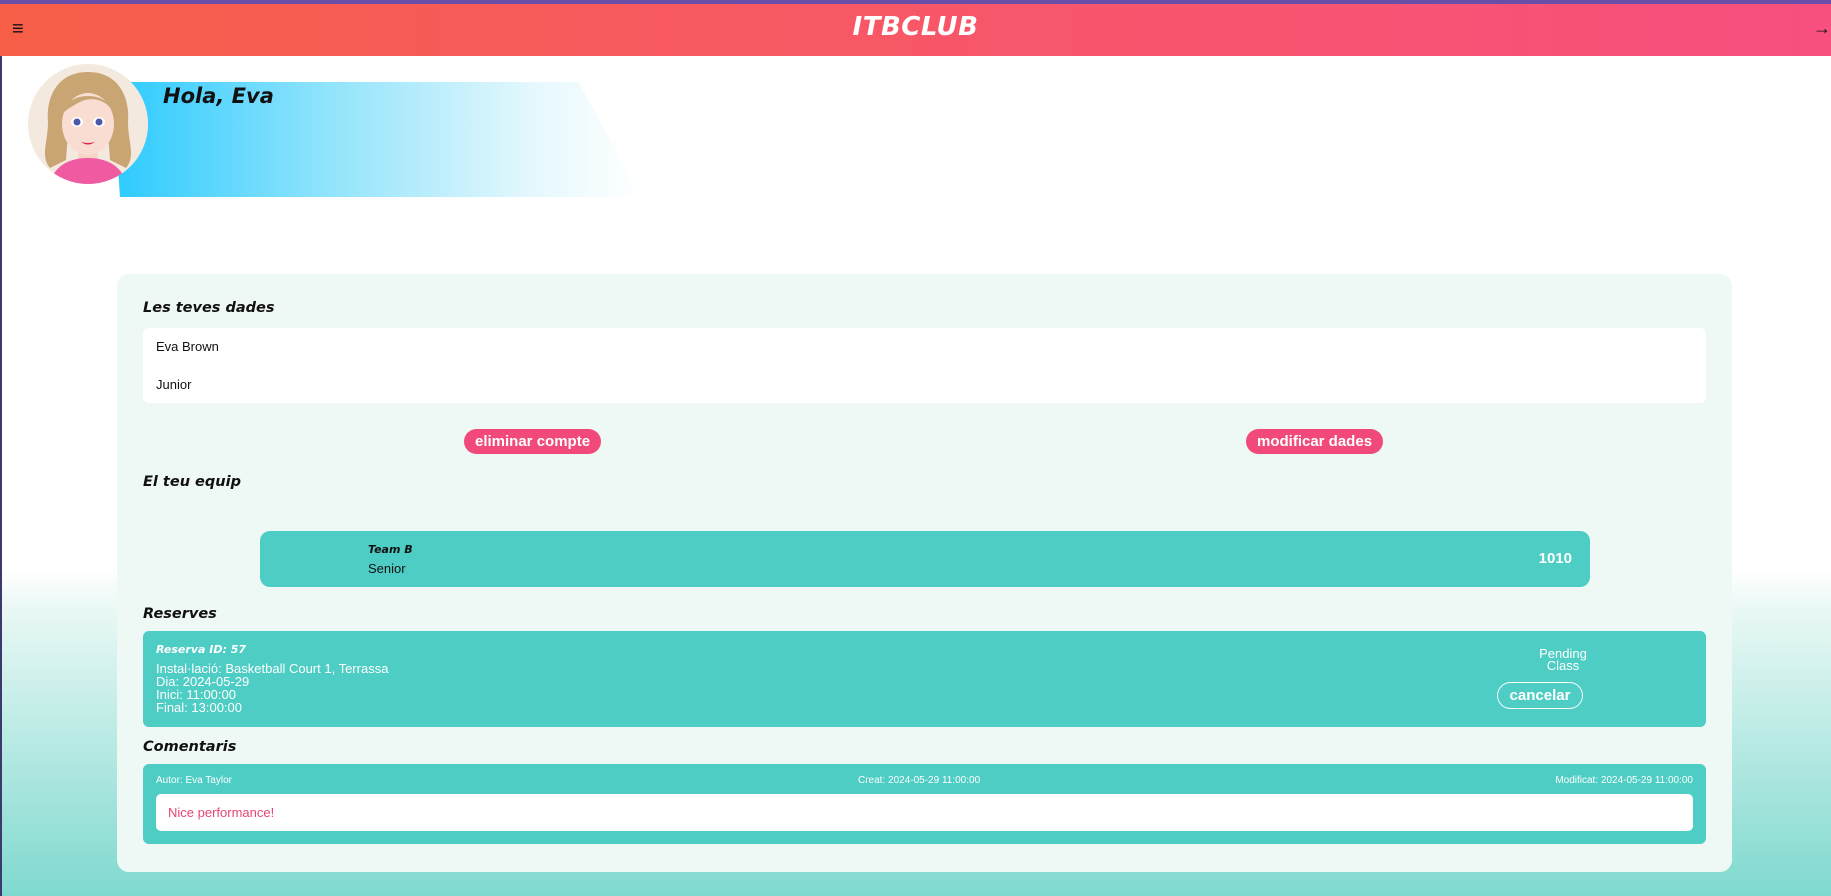 This screenshot has height=896, width=1831. Describe the element at coordinates (190, 747) in the screenshot. I see `comments-section-title: Comentaris` at that location.